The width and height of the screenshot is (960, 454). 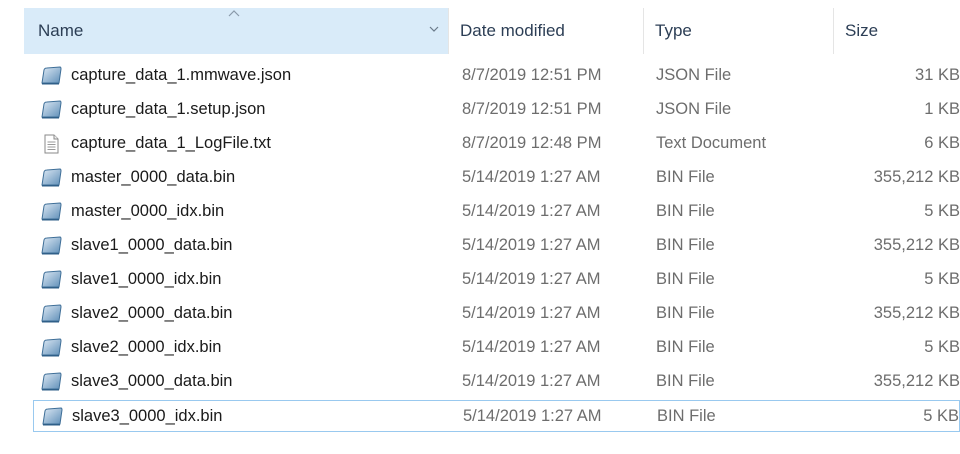 I want to click on column-header-size: Size, so click(x=900, y=31).